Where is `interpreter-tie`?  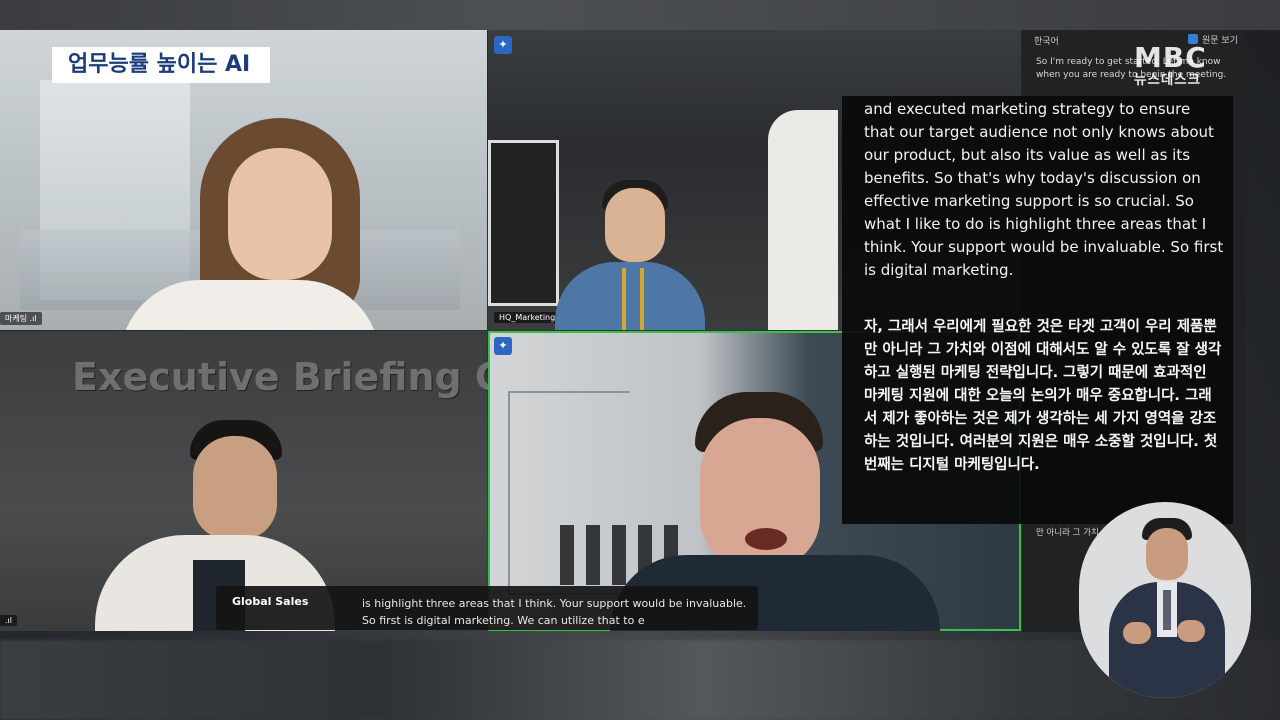
interpreter-tie is located at coordinates (1167, 610).